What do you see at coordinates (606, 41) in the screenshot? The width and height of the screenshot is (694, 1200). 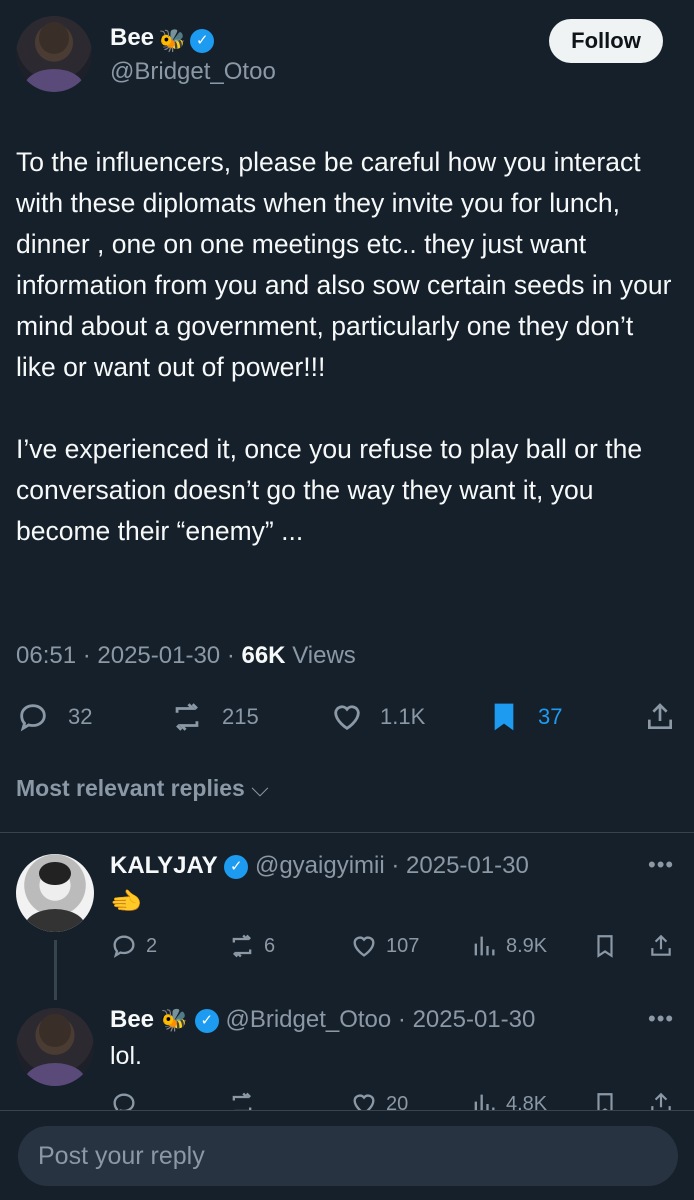 I see `follow-button: Follow` at bounding box center [606, 41].